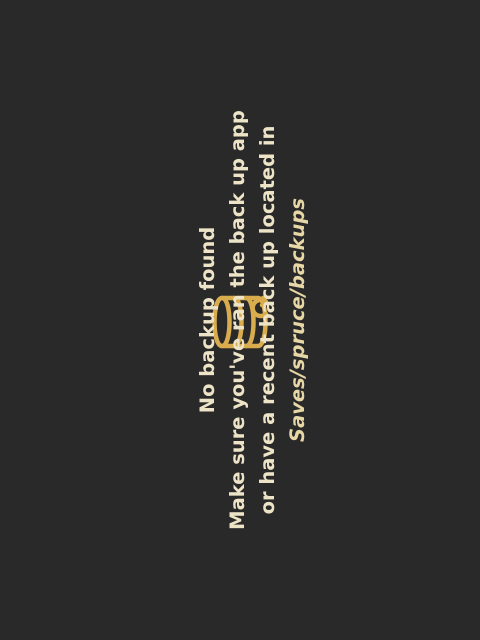 This screenshot has height=640, width=480. Describe the element at coordinates (267, 320) in the screenshot. I see `instruction-line-2: or have a recent back up located in` at that location.